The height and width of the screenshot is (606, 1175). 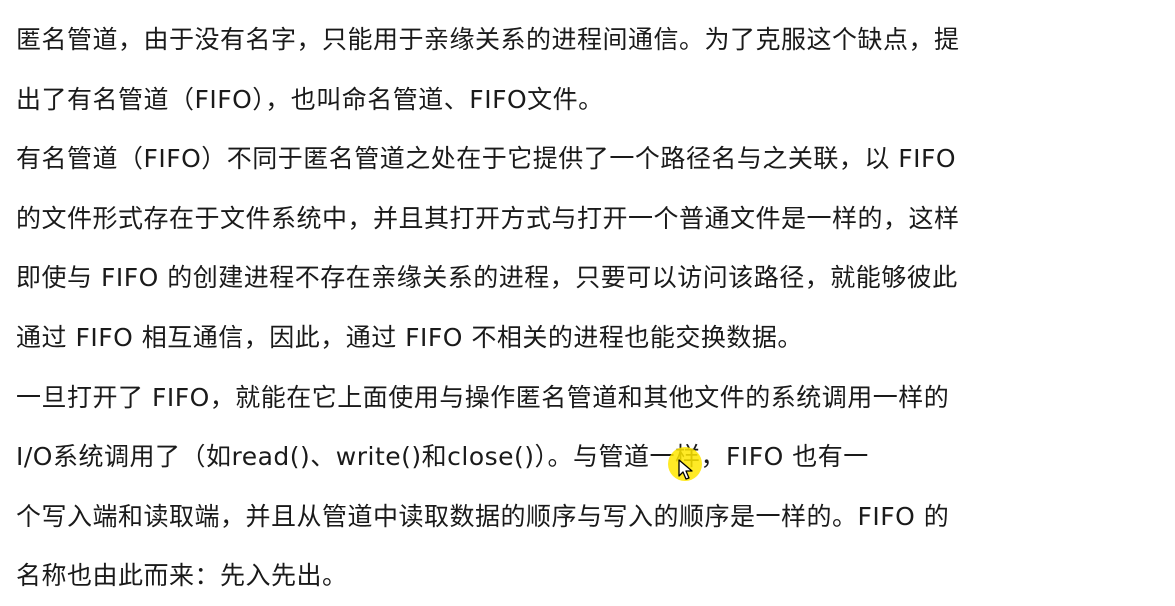 I want to click on text-line: 通过 FIFO 相互通信，因此，通过 FIFO 不相关的进程也能交换数据。, so click(x=409, y=337).